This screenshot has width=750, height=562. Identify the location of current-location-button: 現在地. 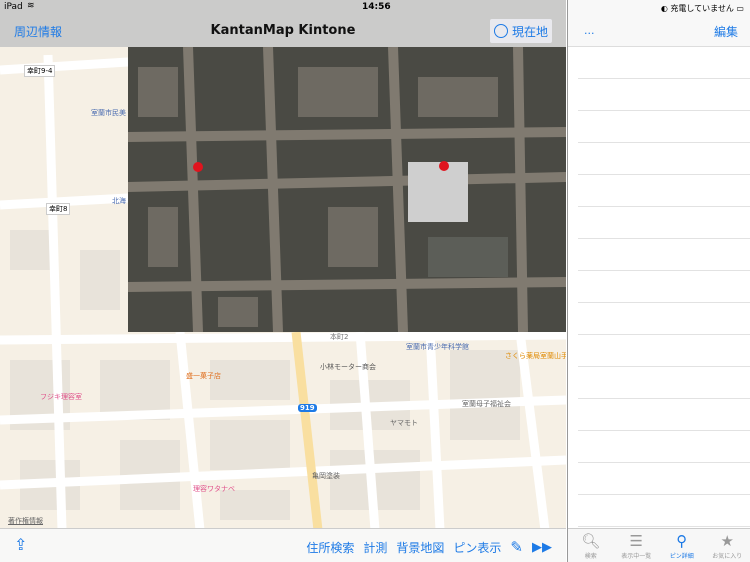
(521, 31).